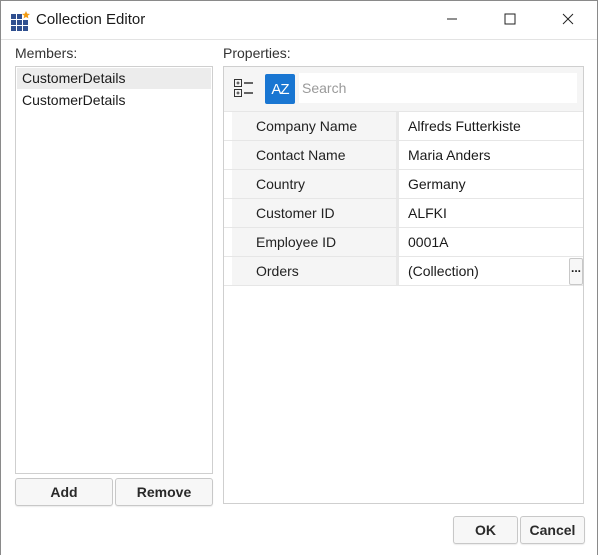 This screenshot has width=598, height=555. Describe the element at coordinates (315, 242) in the screenshot. I see `property-name: Employee ID` at that location.